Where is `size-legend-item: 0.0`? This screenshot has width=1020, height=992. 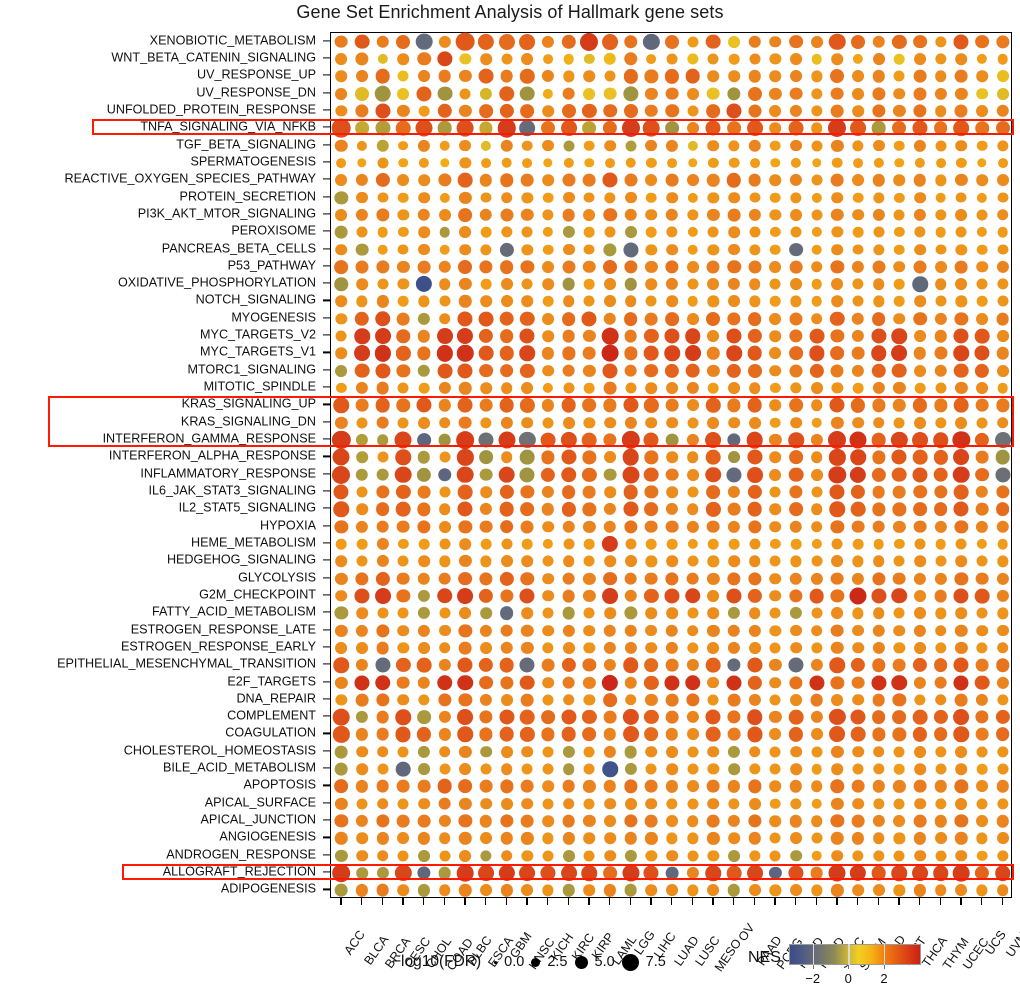
size-legend-item: 0.0 is located at coordinates (509, 962).